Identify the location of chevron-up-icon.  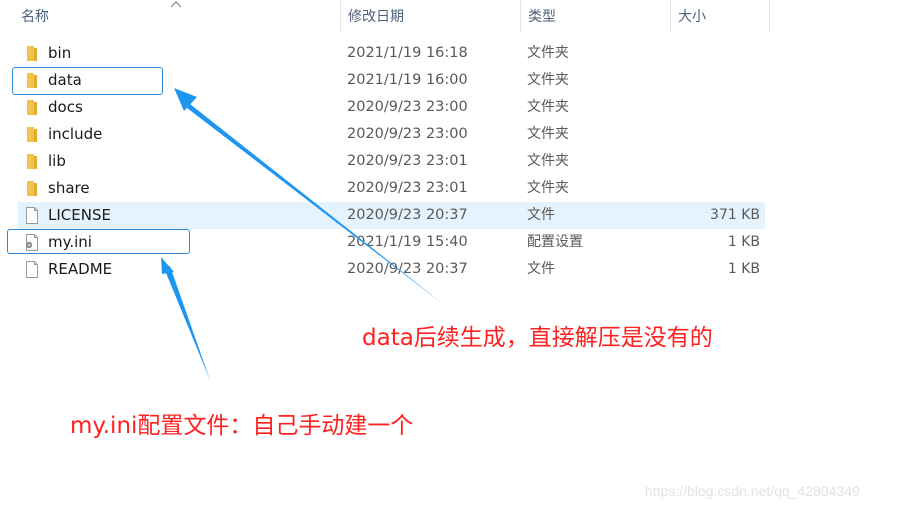
(176, 4).